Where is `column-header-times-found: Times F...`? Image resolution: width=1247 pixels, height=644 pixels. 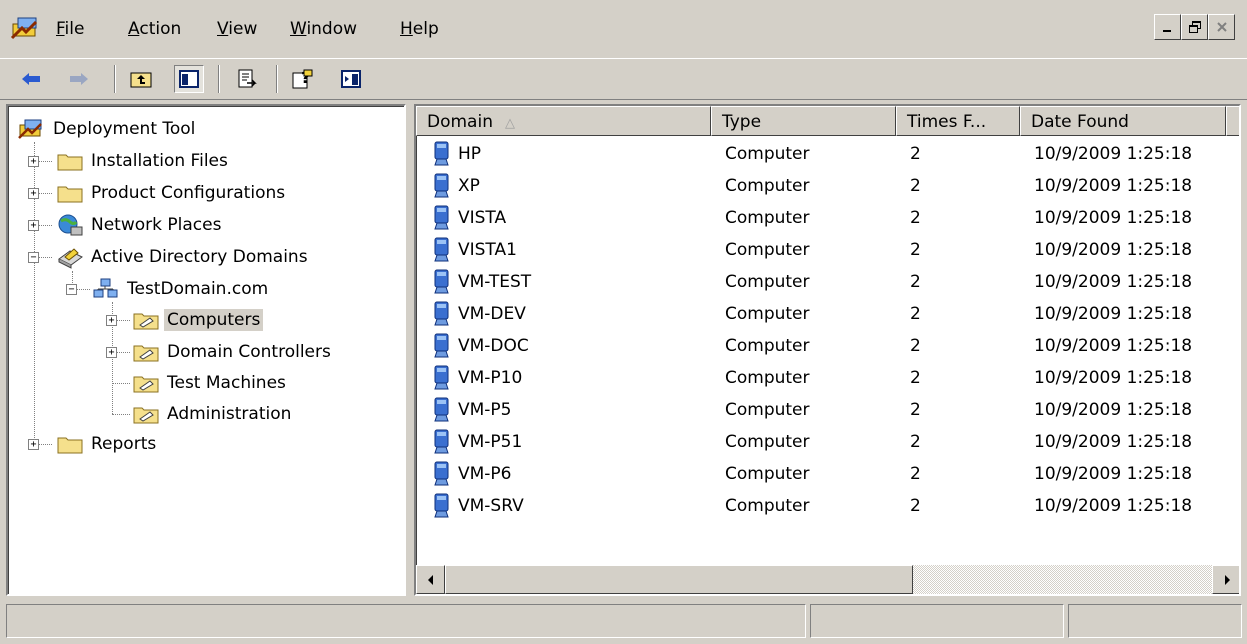
column-header-times-found: Times F... is located at coordinates (958, 121).